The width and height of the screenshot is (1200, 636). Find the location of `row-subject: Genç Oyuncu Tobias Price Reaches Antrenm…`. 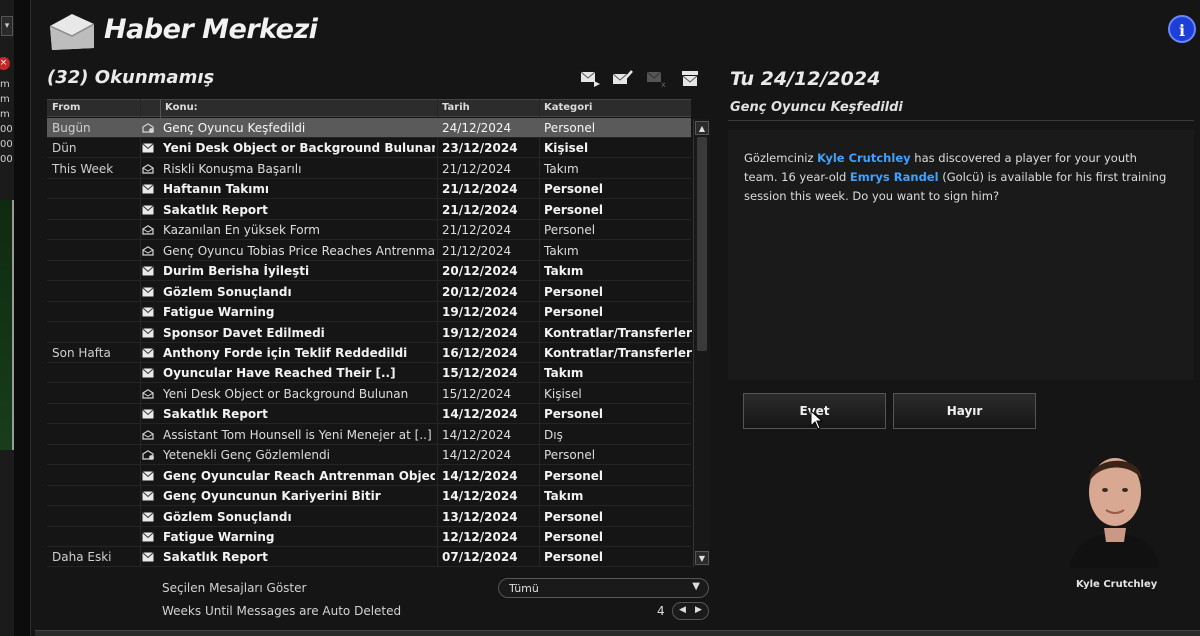

row-subject: Genç Oyuncu Tobias Price Reaches Antrenm… is located at coordinates (299, 250).